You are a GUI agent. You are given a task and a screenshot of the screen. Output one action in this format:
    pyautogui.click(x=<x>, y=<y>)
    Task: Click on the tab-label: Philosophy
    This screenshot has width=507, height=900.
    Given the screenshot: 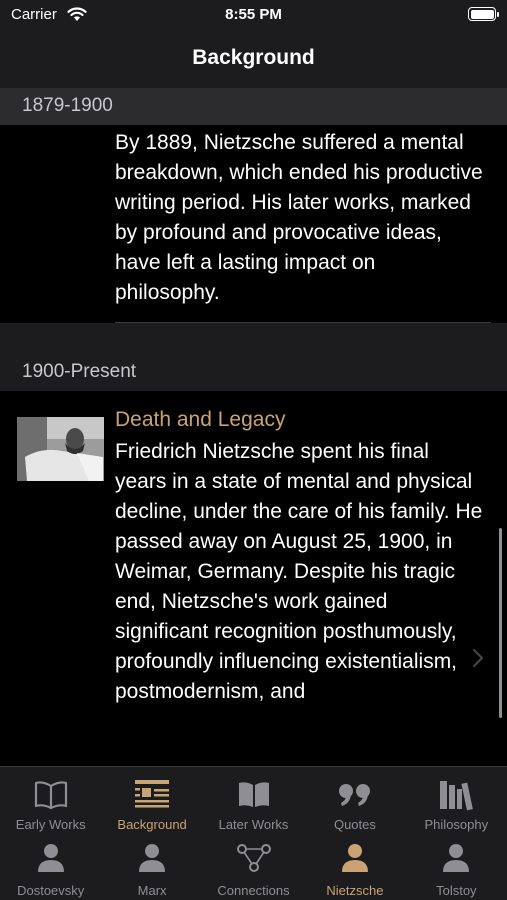 What is the action you would take?
    pyautogui.click(x=456, y=824)
    